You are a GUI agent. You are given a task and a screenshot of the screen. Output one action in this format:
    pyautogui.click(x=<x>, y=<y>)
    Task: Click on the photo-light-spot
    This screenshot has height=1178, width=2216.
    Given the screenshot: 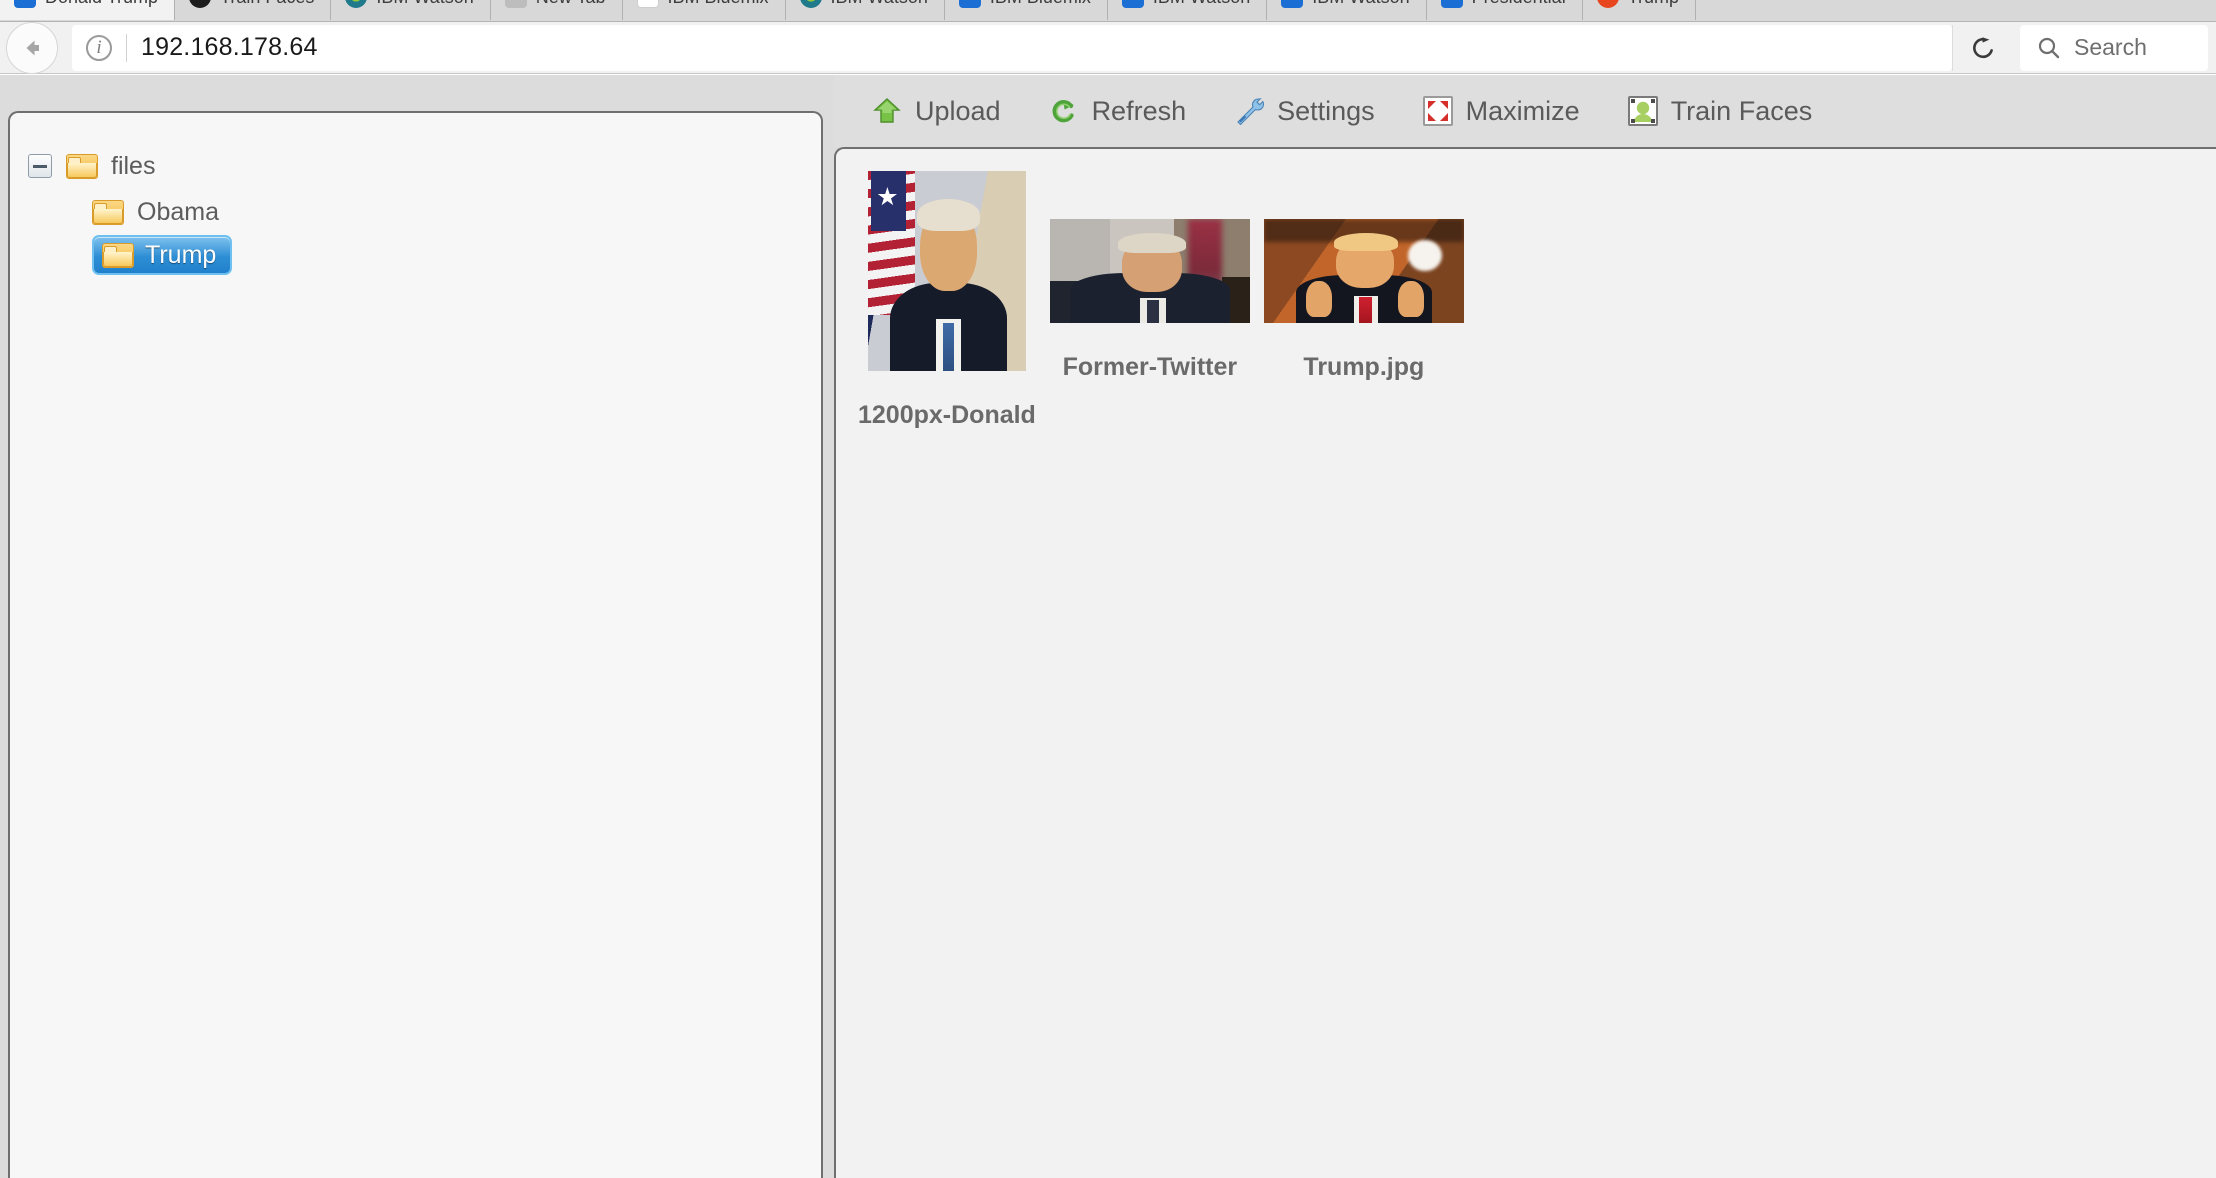 What is the action you would take?
    pyautogui.click(x=1424, y=255)
    